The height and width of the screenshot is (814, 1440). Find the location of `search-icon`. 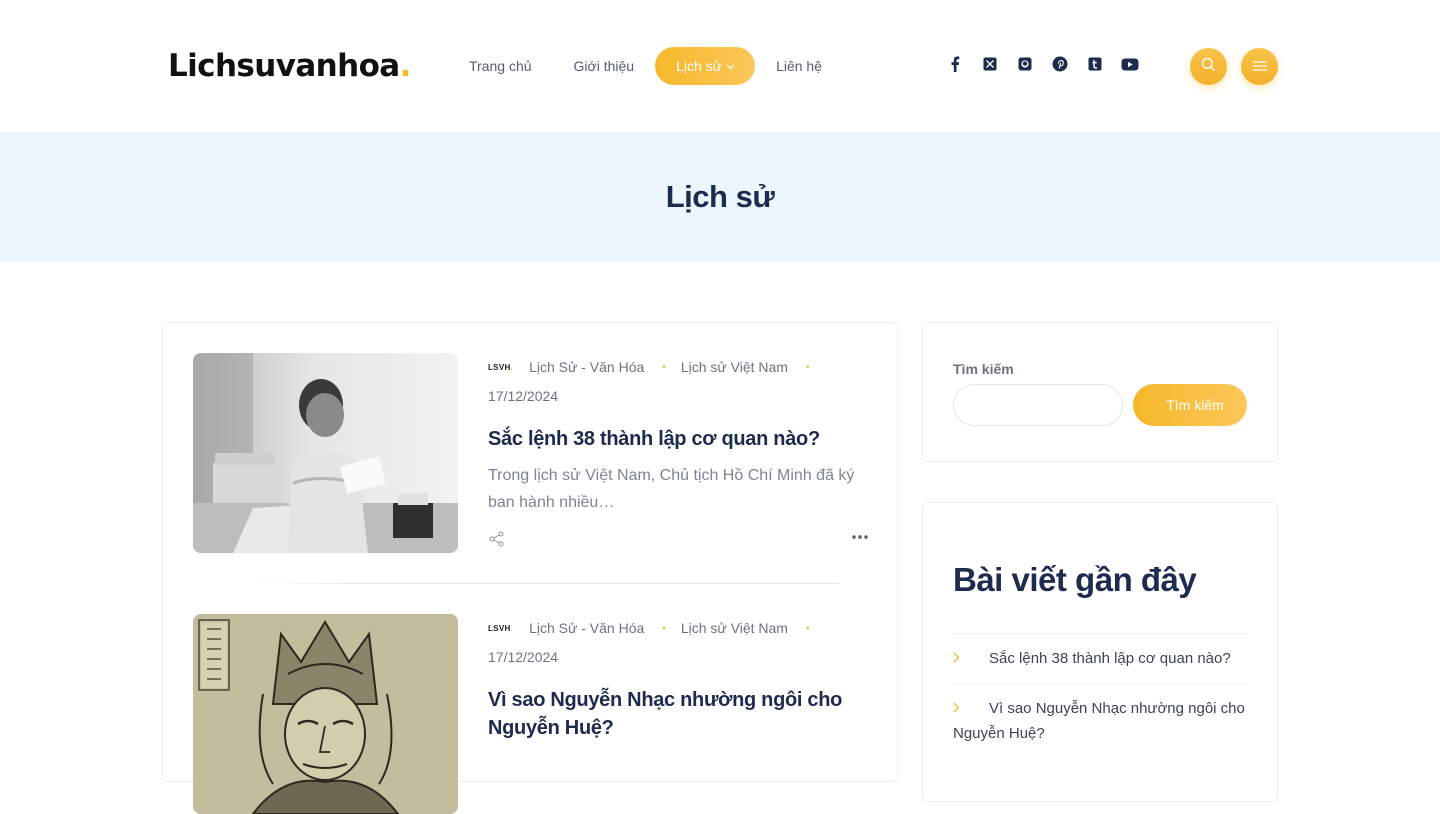

search-icon is located at coordinates (1208, 67).